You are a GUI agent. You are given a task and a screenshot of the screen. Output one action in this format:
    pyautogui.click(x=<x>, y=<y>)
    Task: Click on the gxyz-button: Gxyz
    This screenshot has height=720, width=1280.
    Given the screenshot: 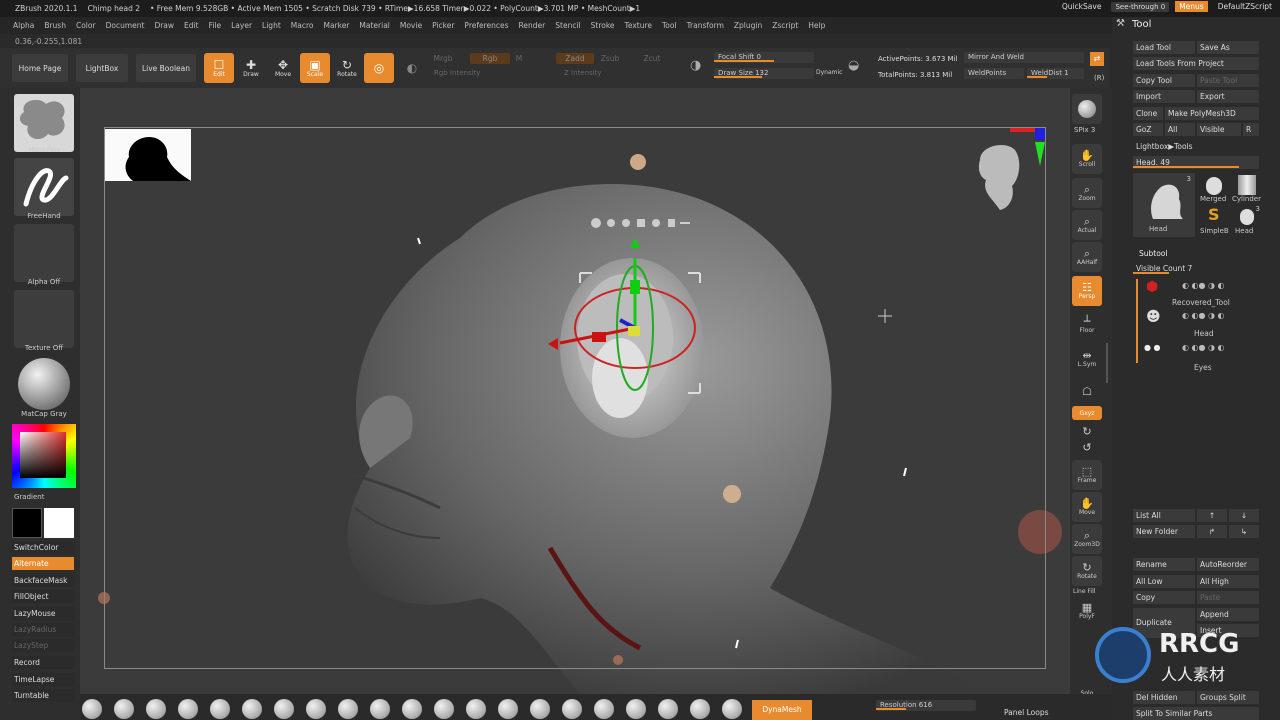 What is the action you would take?
    pyautogui.click(x=1087, y=413)
    